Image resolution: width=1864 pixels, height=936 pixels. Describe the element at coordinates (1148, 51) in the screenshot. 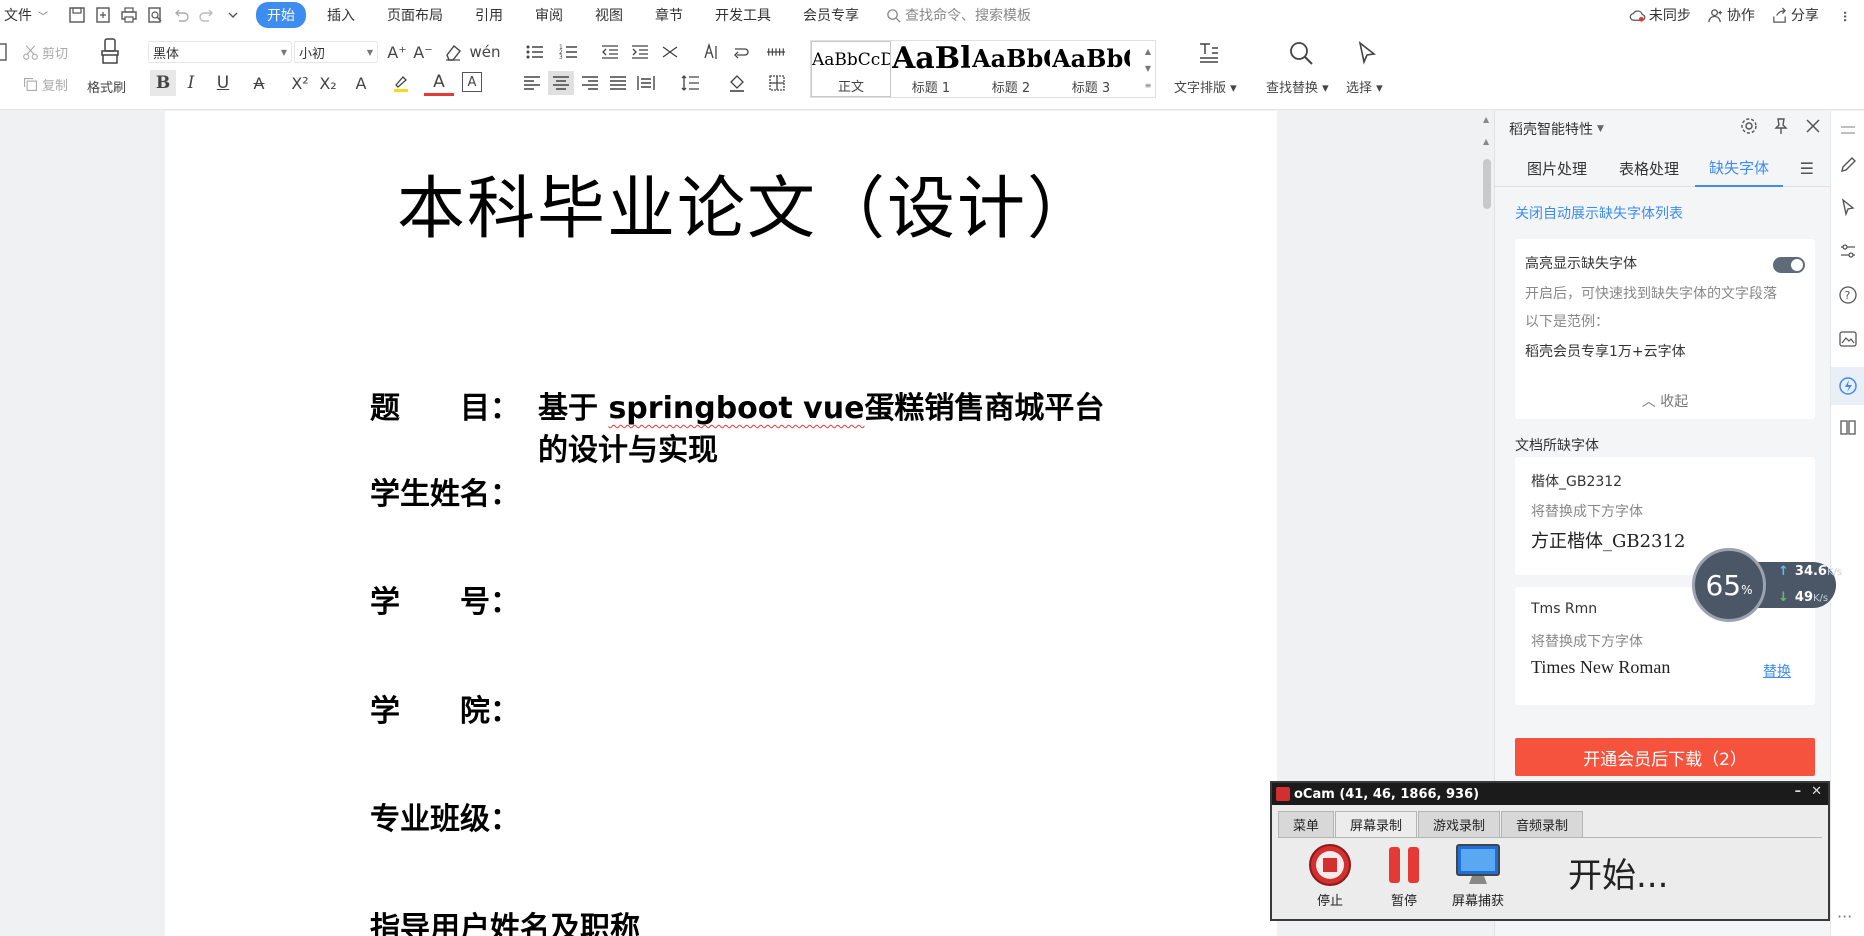

I see `chevron-up-icon: ▲` at that location.